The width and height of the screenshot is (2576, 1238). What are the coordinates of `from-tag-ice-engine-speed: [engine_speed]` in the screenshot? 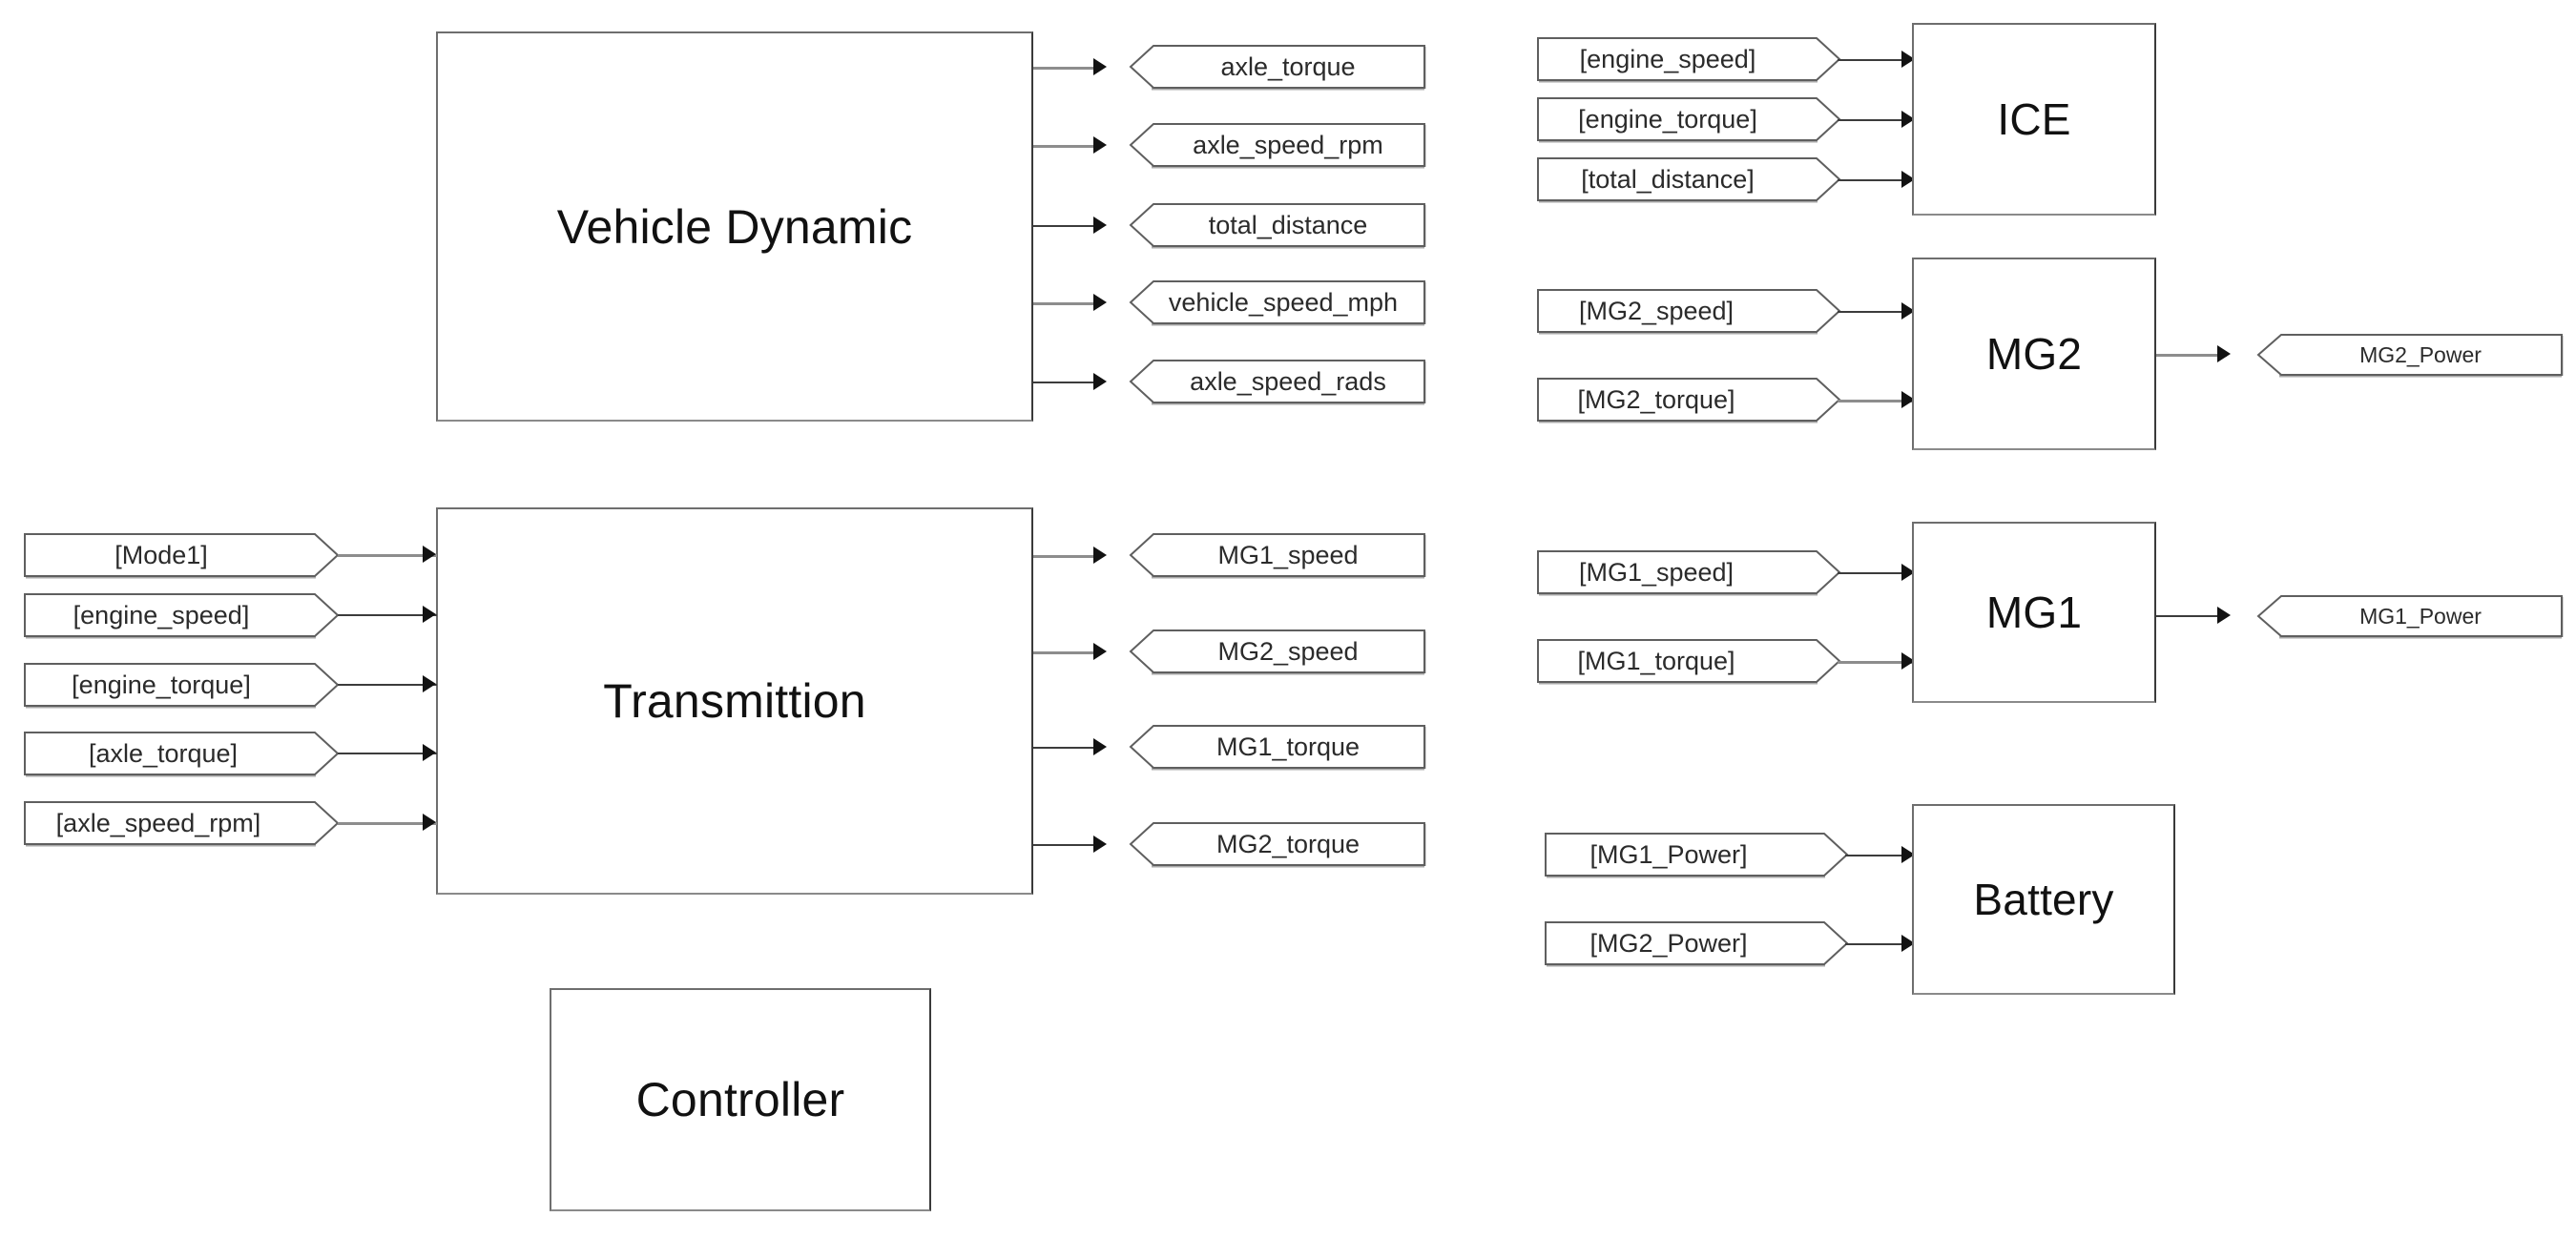 It's located at (1688, 59).